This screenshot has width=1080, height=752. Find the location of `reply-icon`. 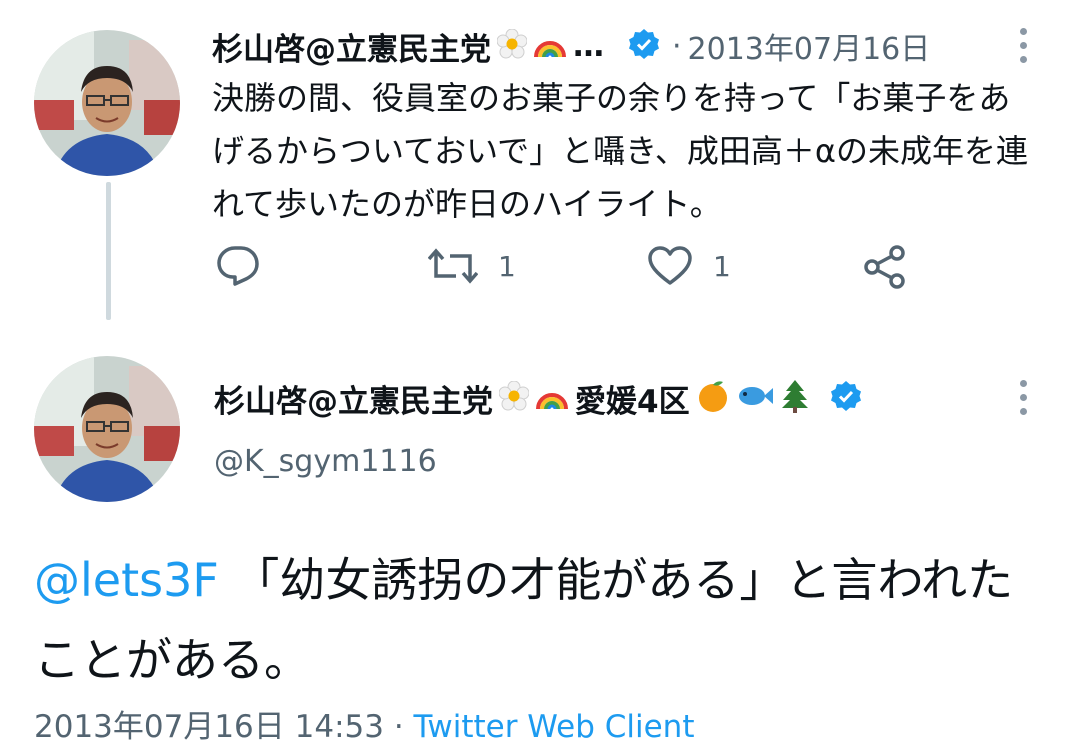

reply-icon is located at coordinates (238, 266).